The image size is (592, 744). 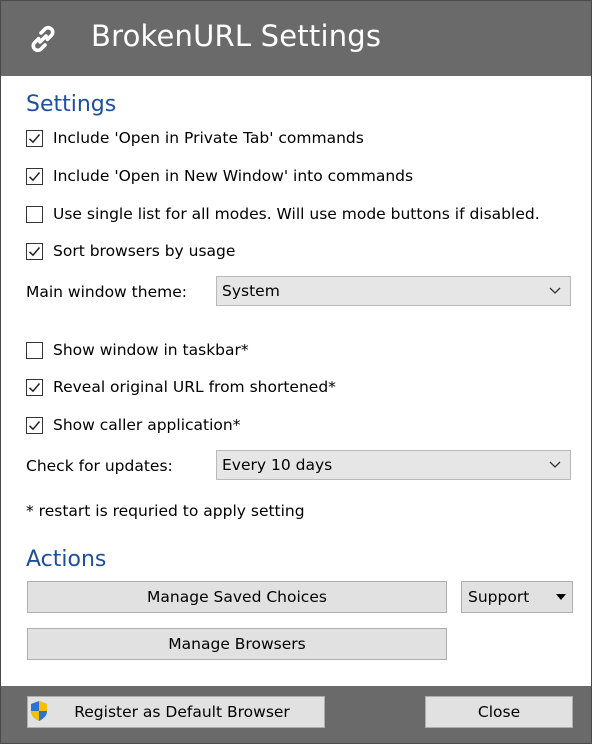 I want to click on support-label: Support, so click(x=499, y=597).